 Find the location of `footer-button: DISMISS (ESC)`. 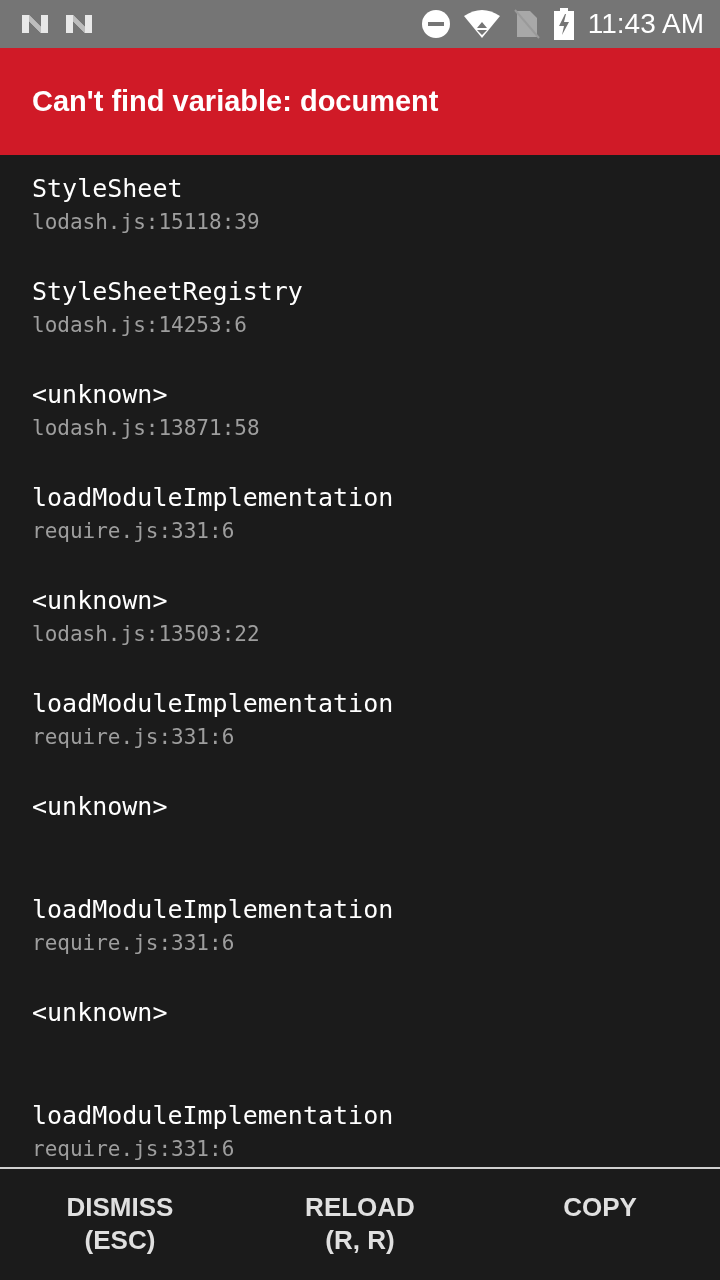

footer-button: DISMISS (ESC) is located at coordinates (120, 1224).